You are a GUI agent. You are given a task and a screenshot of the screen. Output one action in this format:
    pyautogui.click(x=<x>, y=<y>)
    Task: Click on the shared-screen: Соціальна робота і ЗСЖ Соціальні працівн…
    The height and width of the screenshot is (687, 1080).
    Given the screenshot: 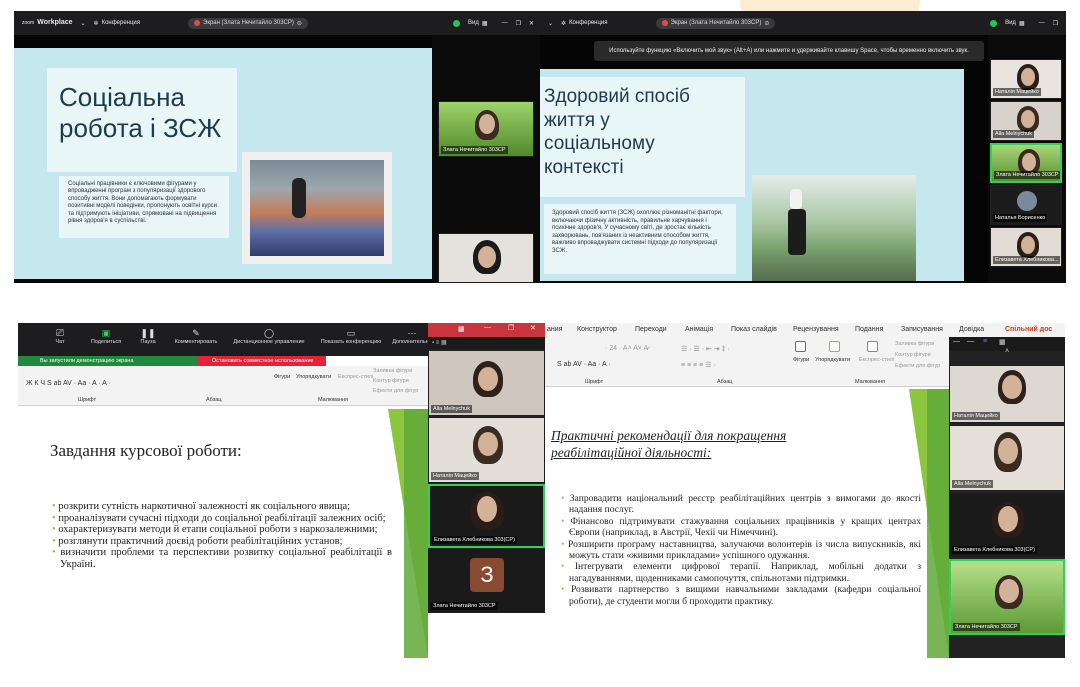 What is the action you would take?
    pyautogui.click(x=223, y=159)
    